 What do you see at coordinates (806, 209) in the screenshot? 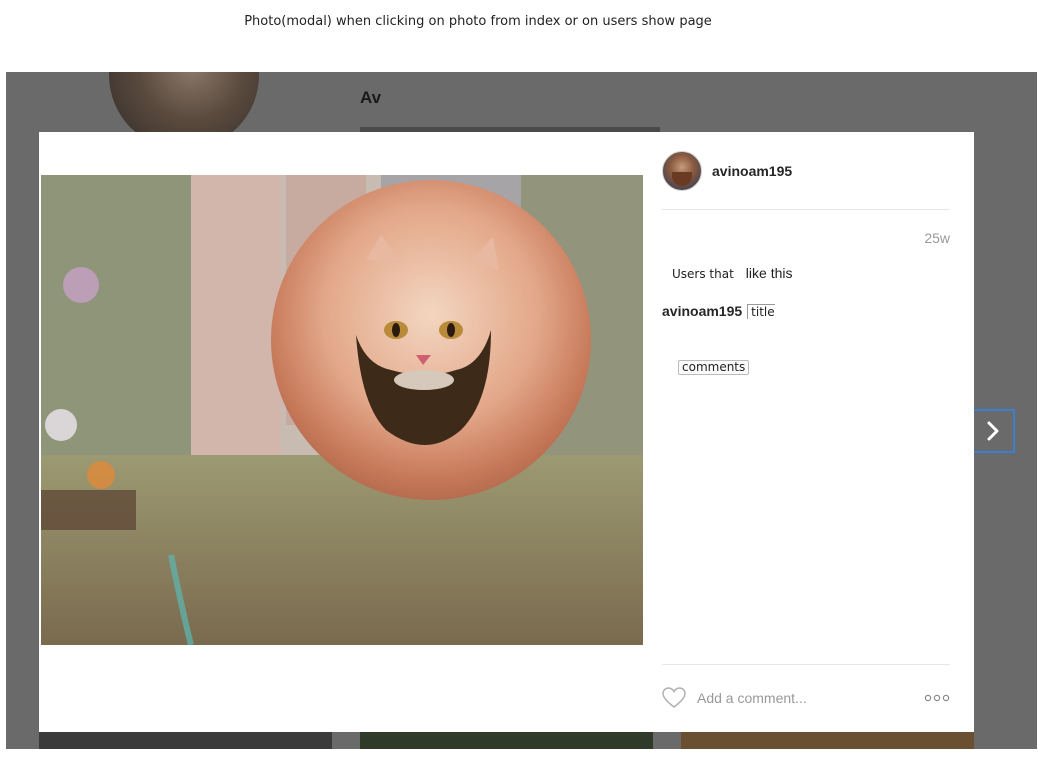
I see `header-divider` at bounding box center [806, 209].